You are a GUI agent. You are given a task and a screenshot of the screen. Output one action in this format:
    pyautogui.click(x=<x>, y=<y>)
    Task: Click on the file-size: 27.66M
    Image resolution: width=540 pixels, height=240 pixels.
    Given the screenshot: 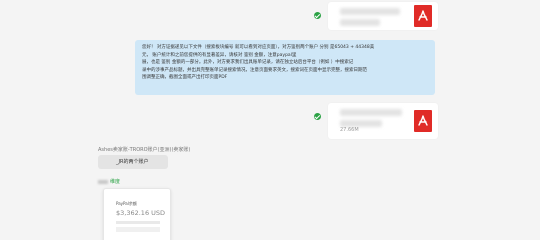 What is the action you would take?
    pyautogui.click(x=349, y=130)
    